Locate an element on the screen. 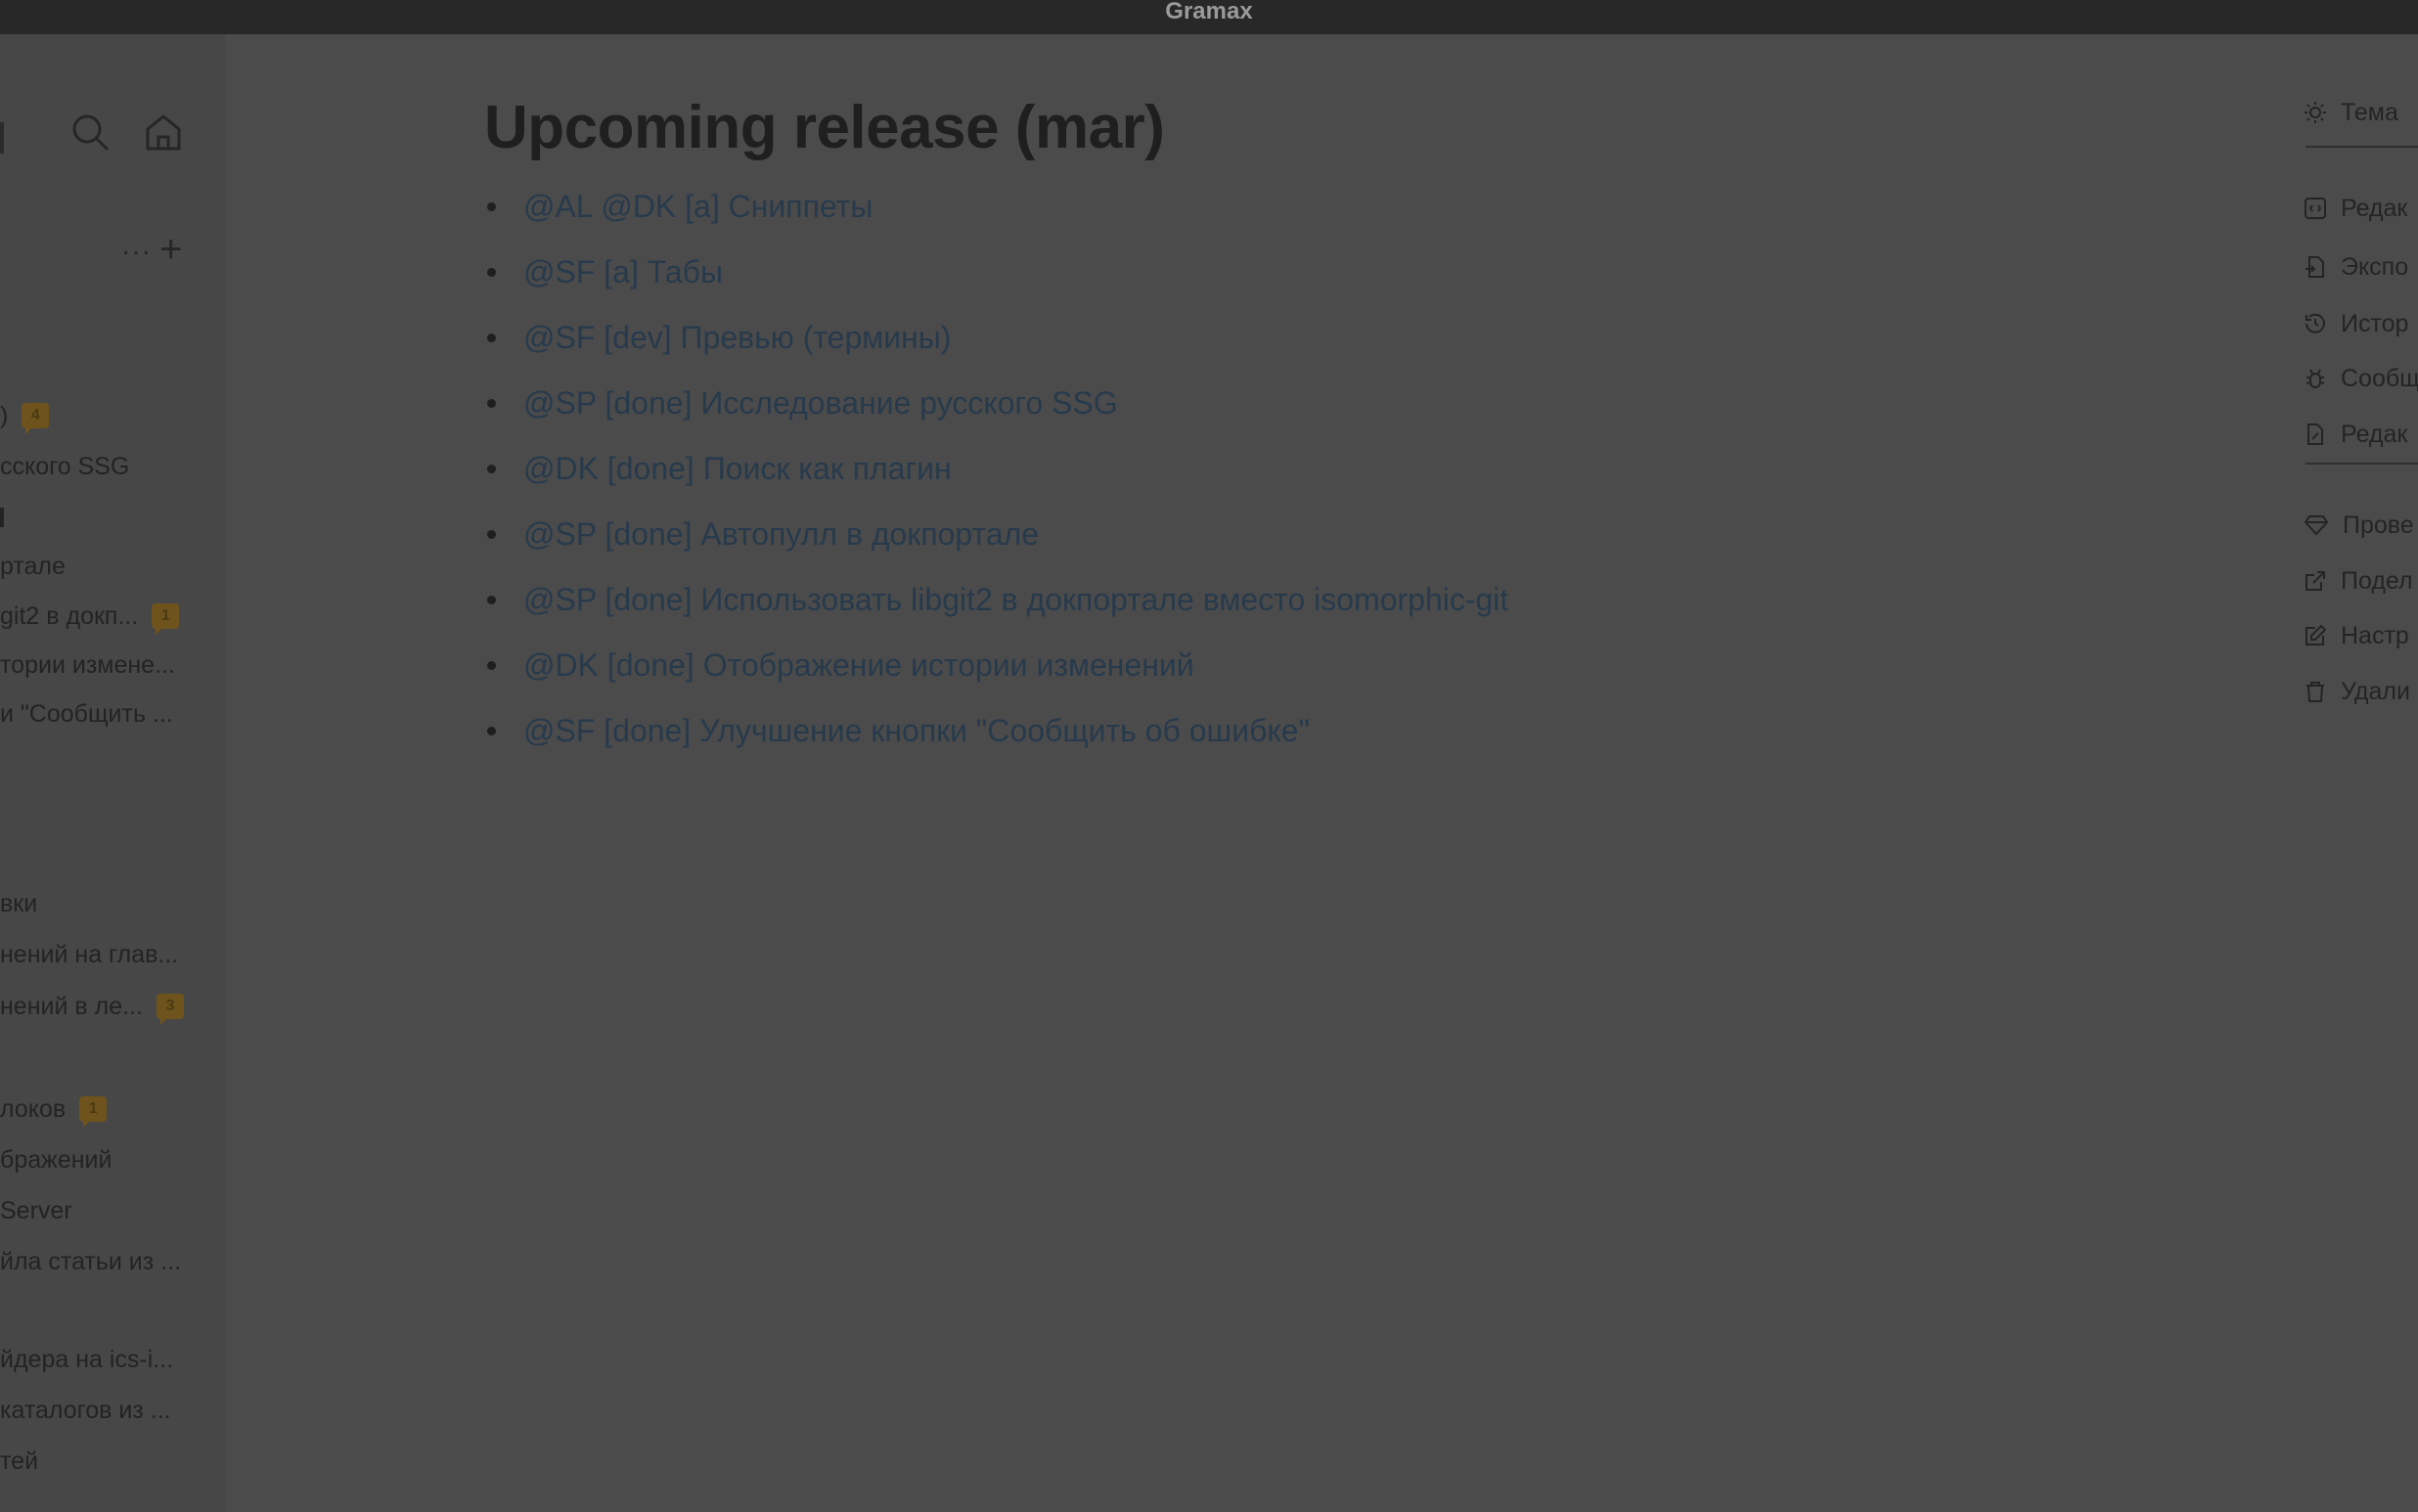  sidebar-item: нений в ле... 3 is located at coordinates (92, 1007).